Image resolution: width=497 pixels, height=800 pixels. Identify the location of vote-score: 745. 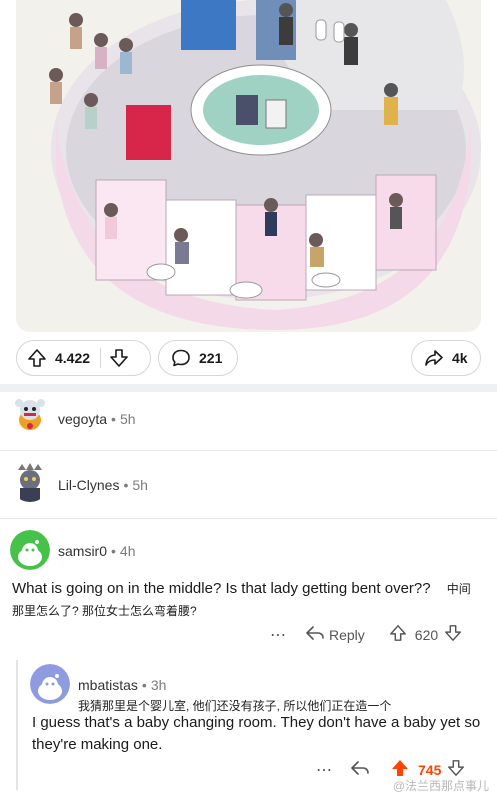
(430, 769).